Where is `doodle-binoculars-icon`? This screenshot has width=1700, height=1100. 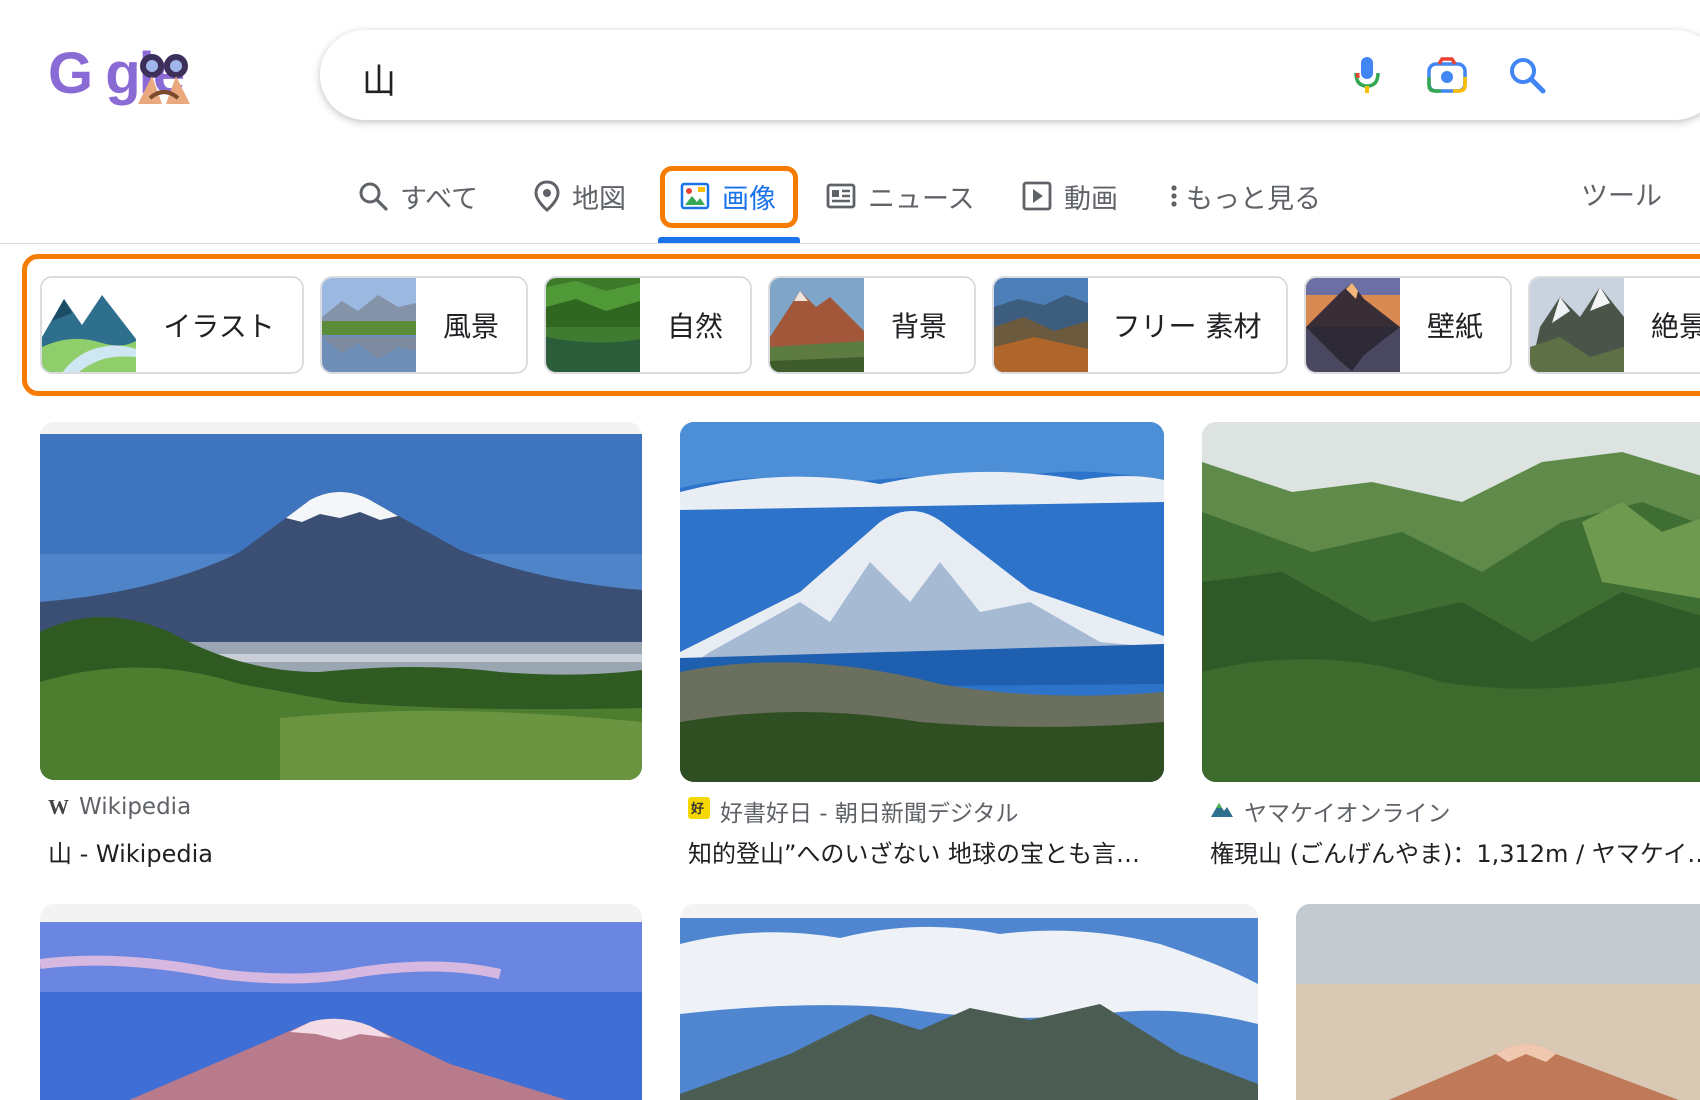
doodle-binoculars-icon is located at coordinates (165, 80).